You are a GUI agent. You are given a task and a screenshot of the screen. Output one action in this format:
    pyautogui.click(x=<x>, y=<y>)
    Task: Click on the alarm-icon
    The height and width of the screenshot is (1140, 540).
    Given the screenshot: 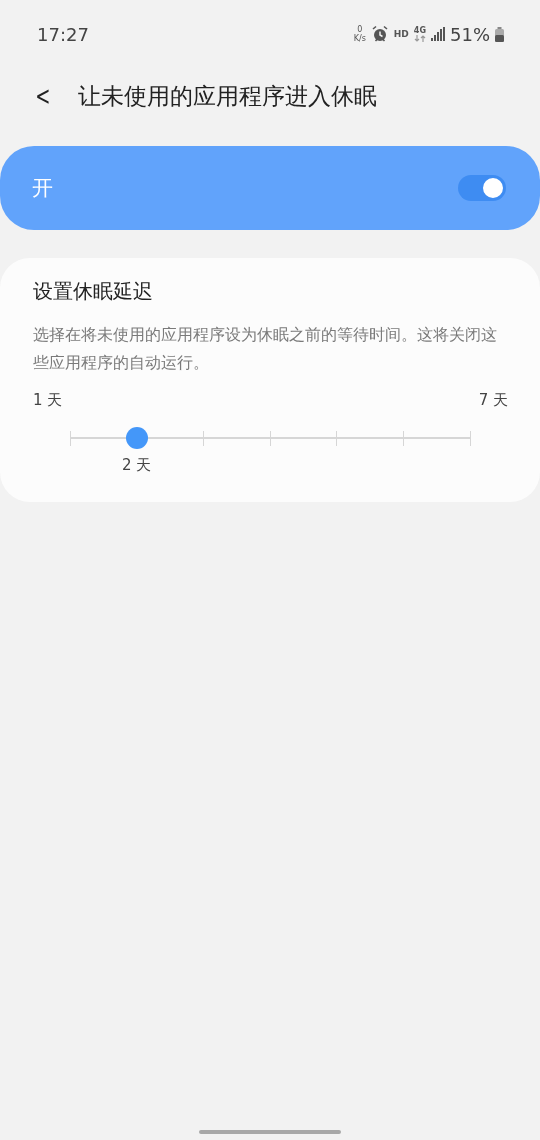 What is the action you would take?
    pyautogui.click(x=379, y=34)
    